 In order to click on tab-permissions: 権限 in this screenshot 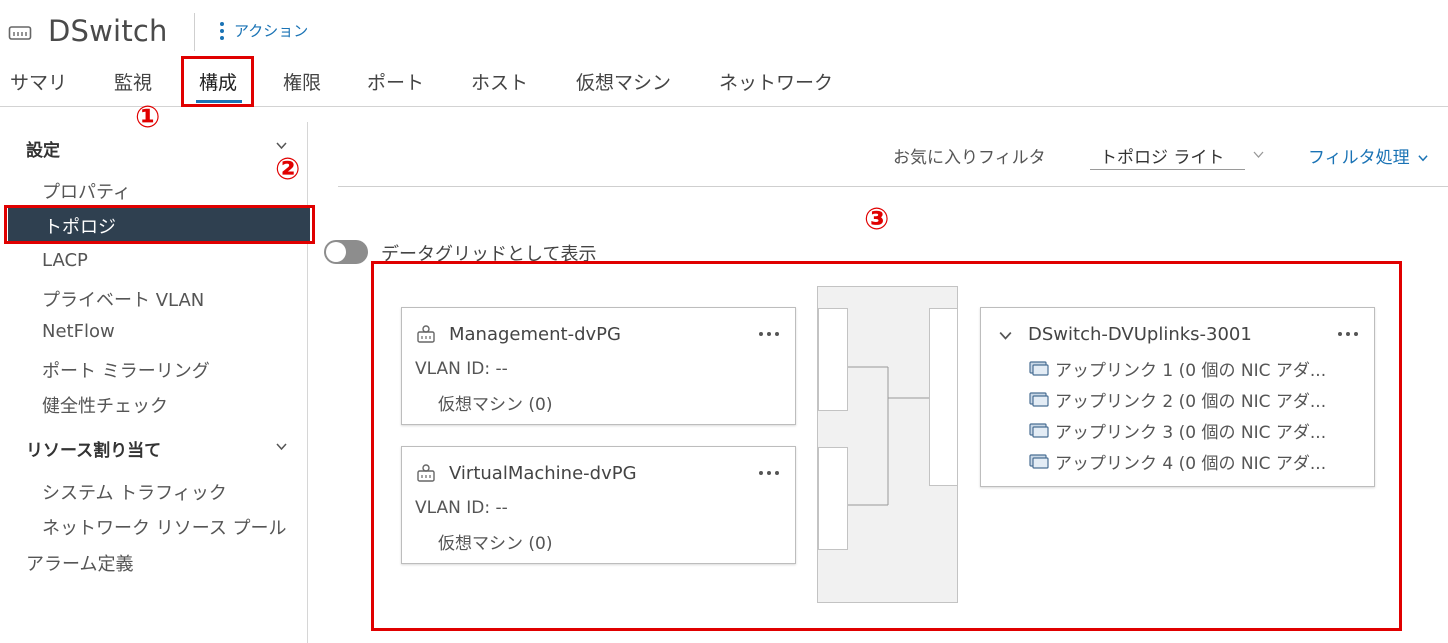, I will do `click(302, 81)`.